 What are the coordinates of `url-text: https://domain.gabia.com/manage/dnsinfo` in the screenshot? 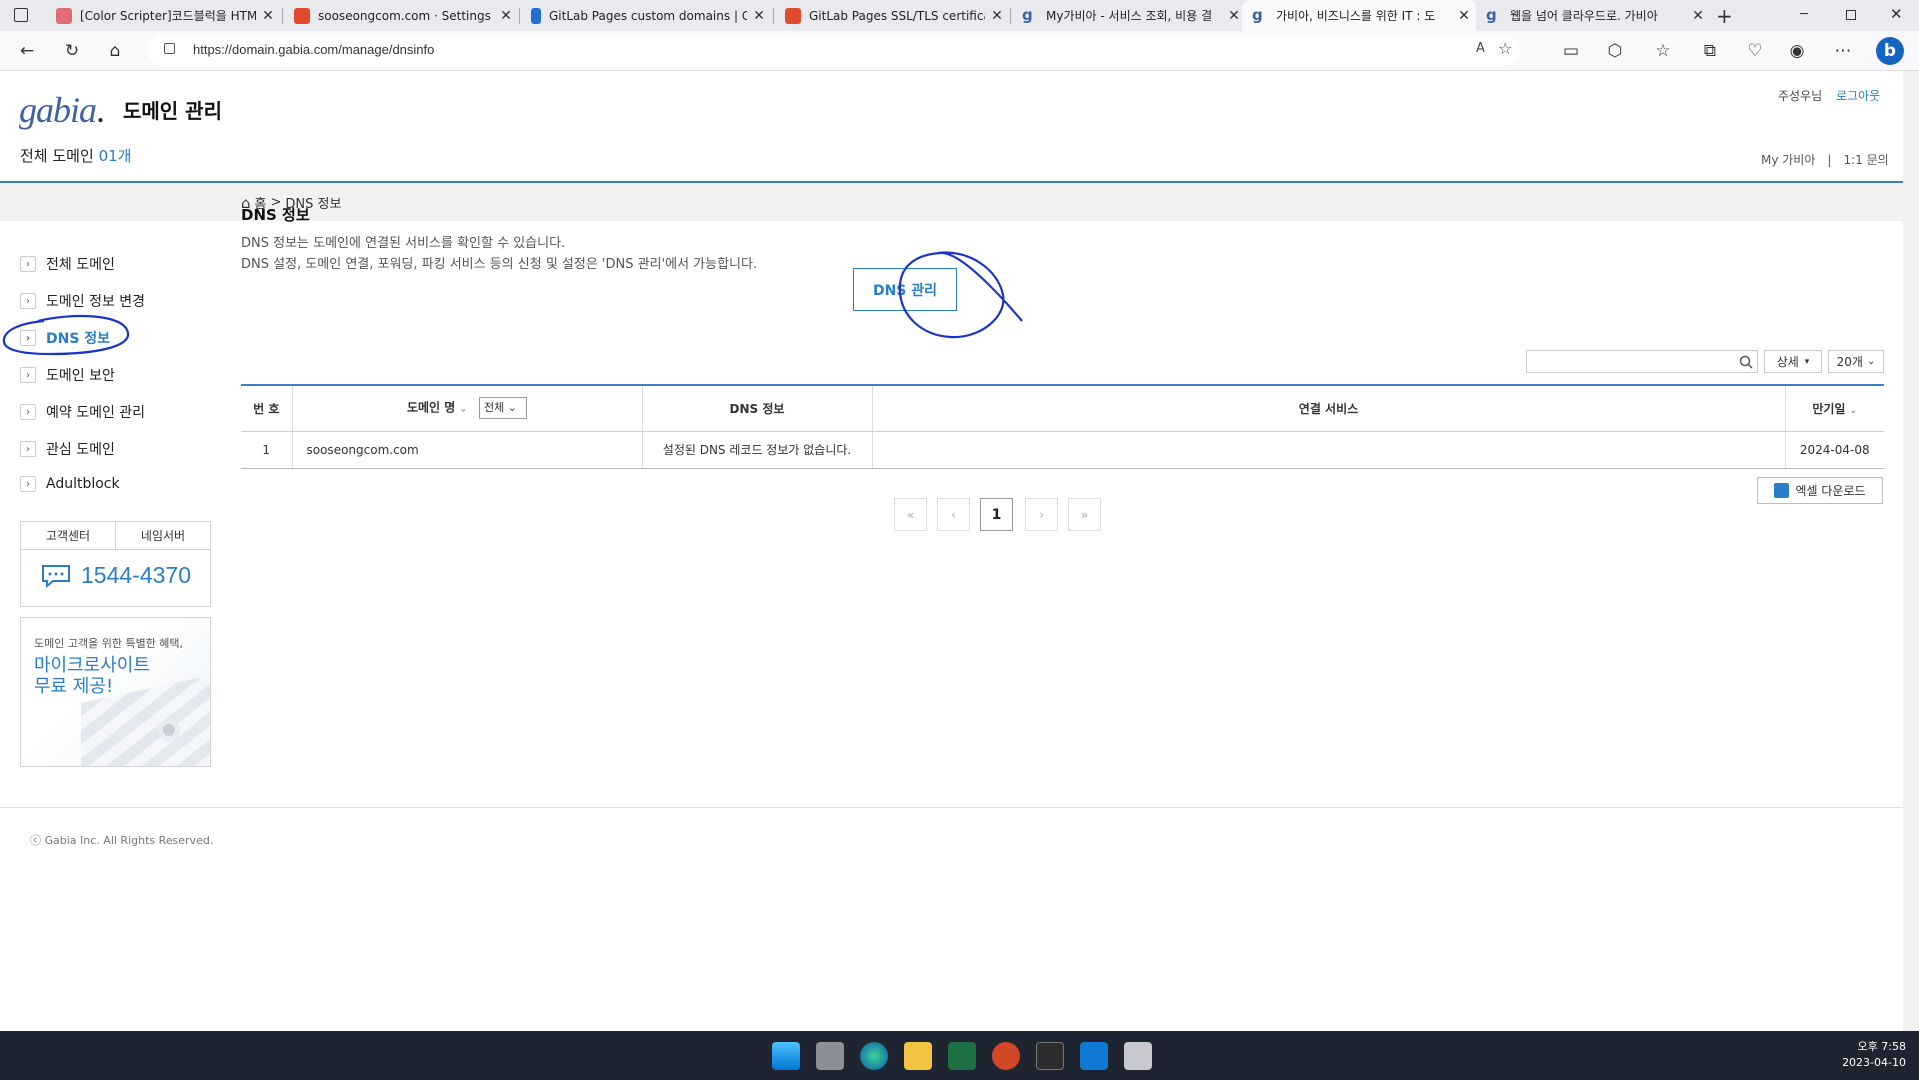 It's located at (314, 49).